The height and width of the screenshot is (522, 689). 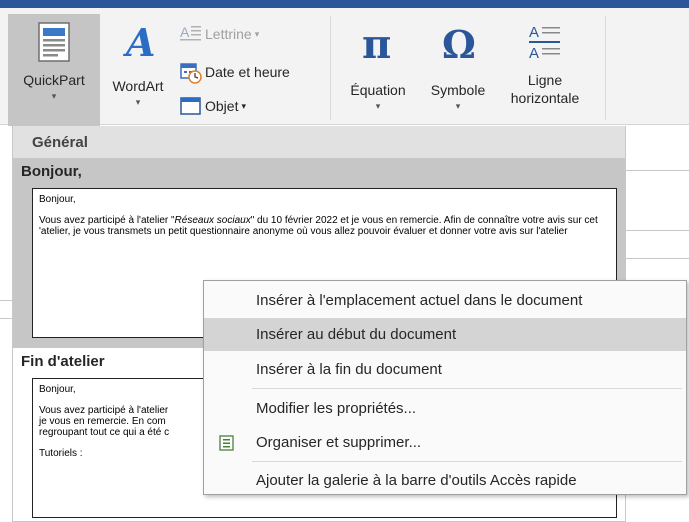 What do you see at coordinates (344, 4) in the screenshot?
I see `title-bar-edge` at bounding box center [344, 4].